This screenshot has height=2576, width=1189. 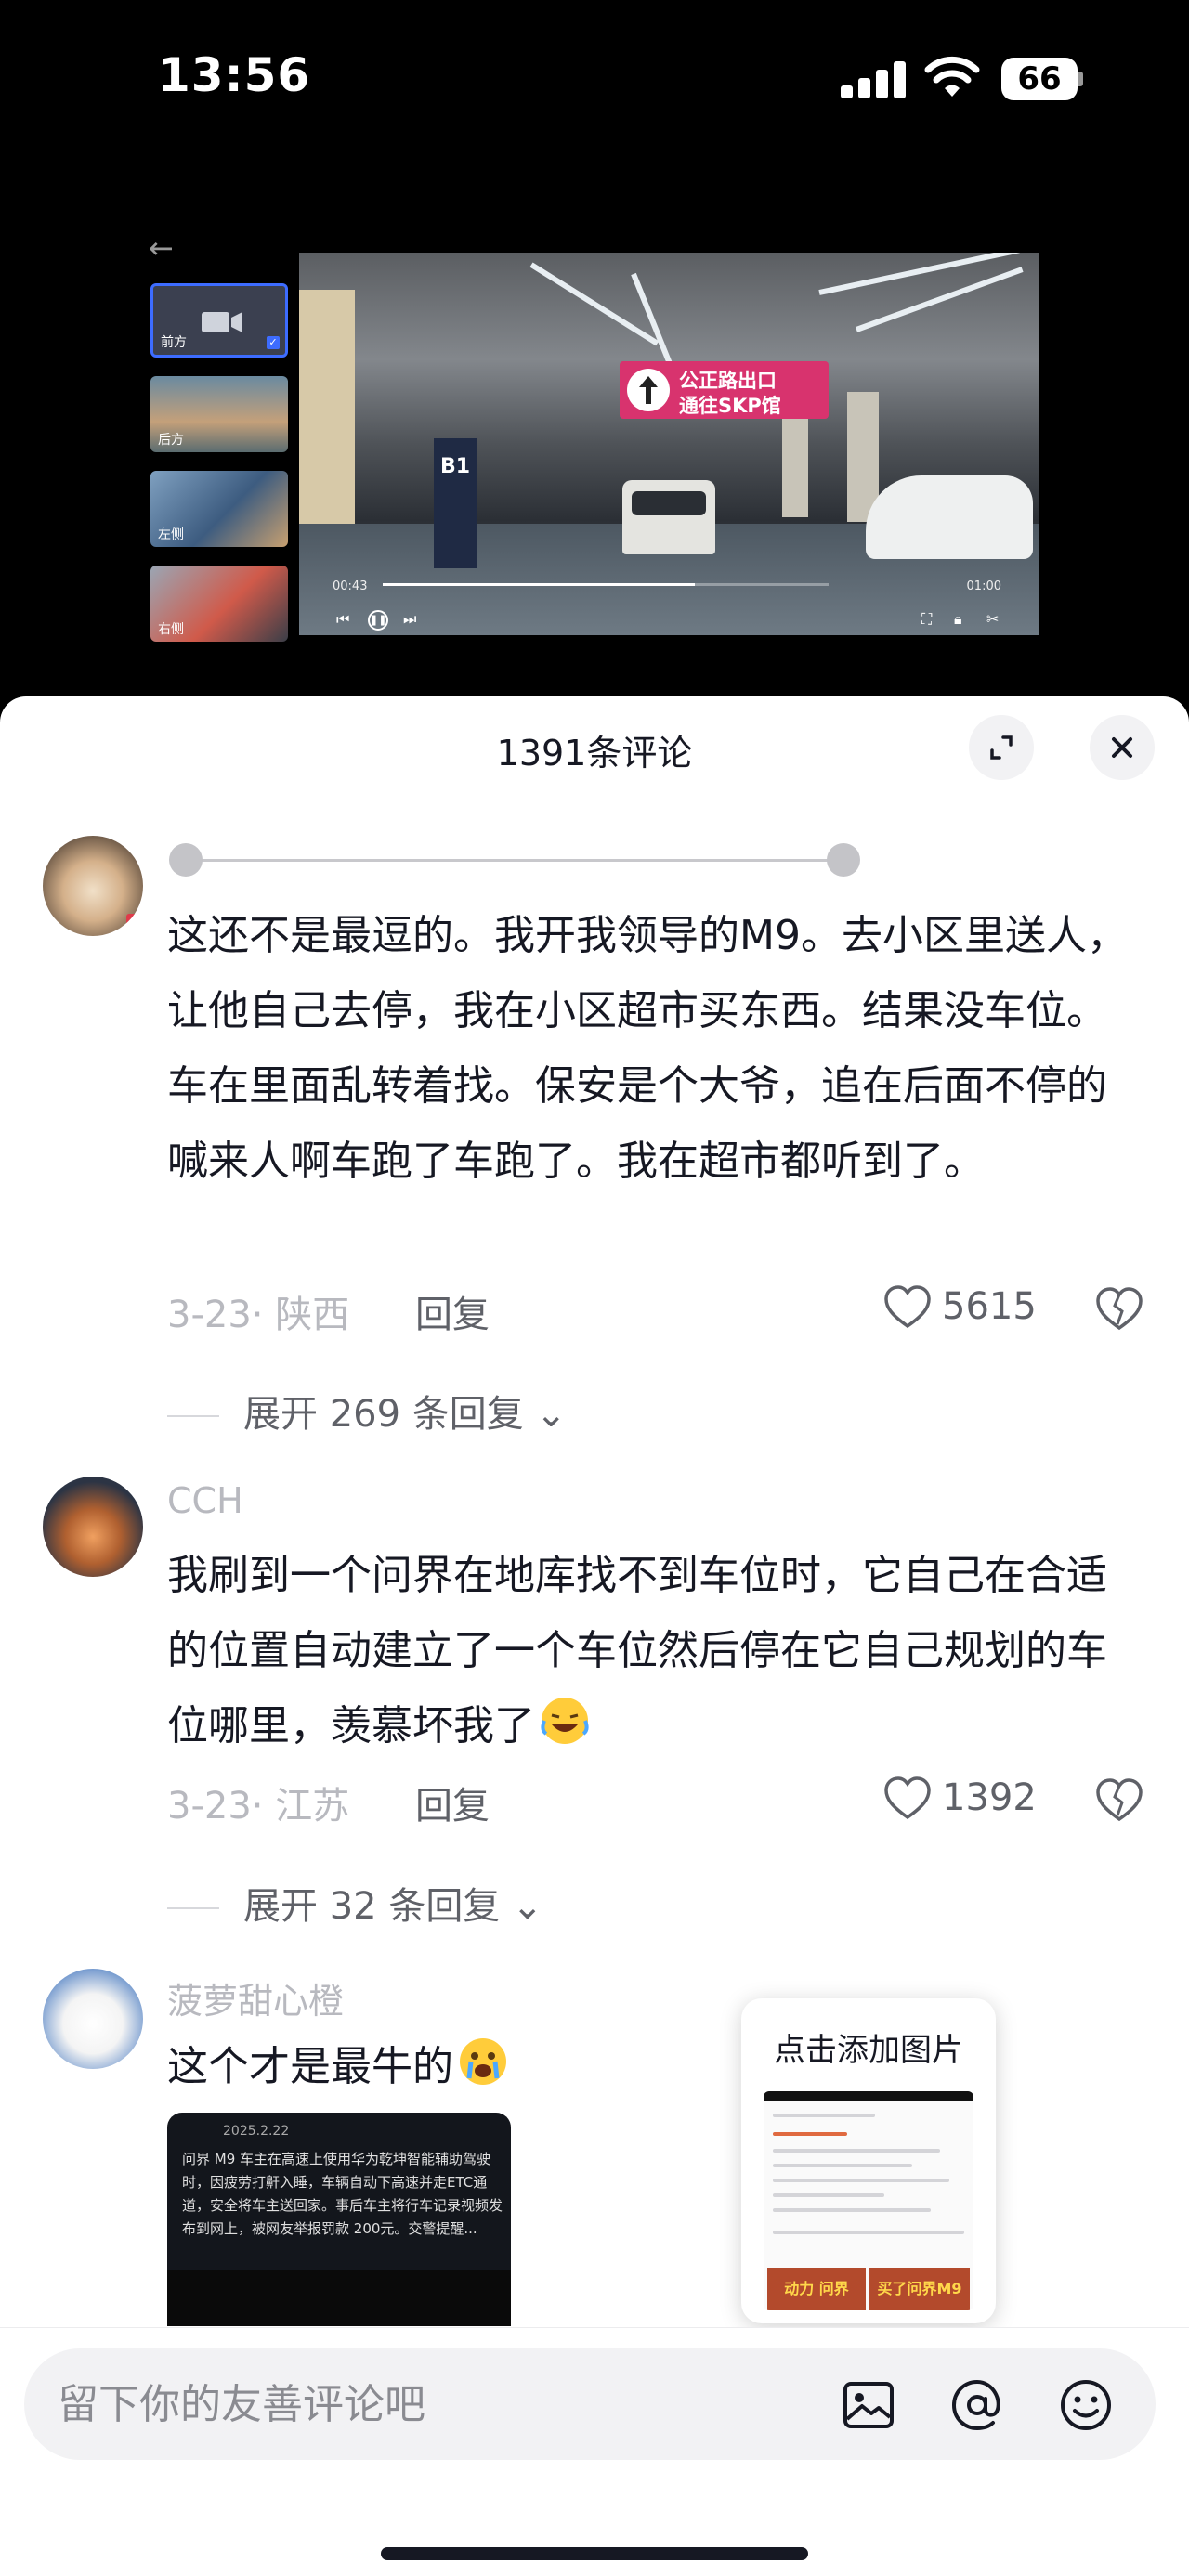 What do you see at coordinates (256, 2131) in the screenshot?
I see `share-date: 2025.2.22` at bounding box center [256, 2131].